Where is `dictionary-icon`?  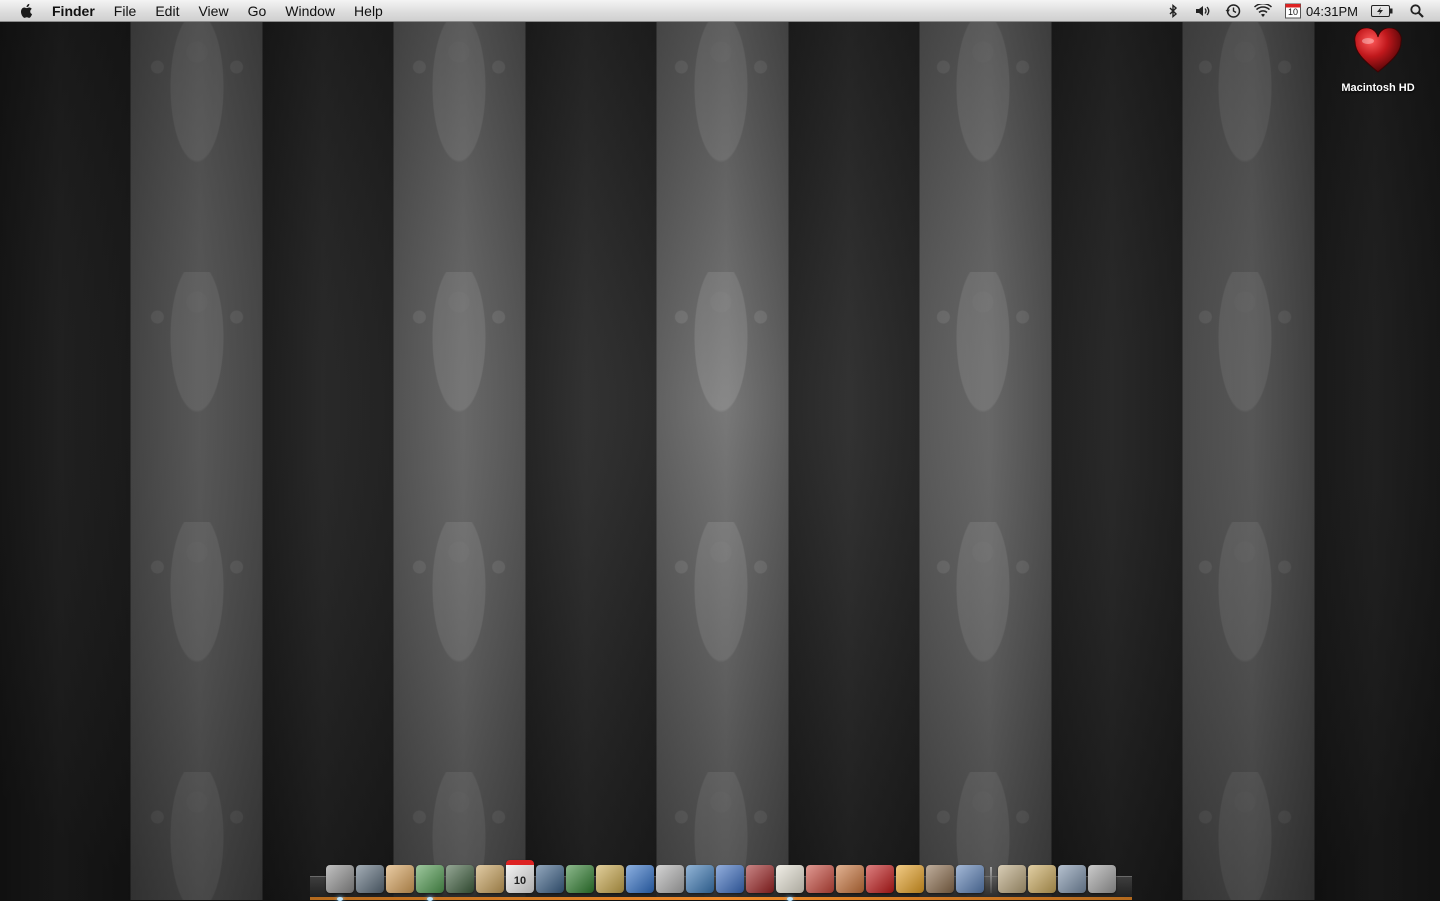 dictionary-icon is located at coordinates (760, 879).